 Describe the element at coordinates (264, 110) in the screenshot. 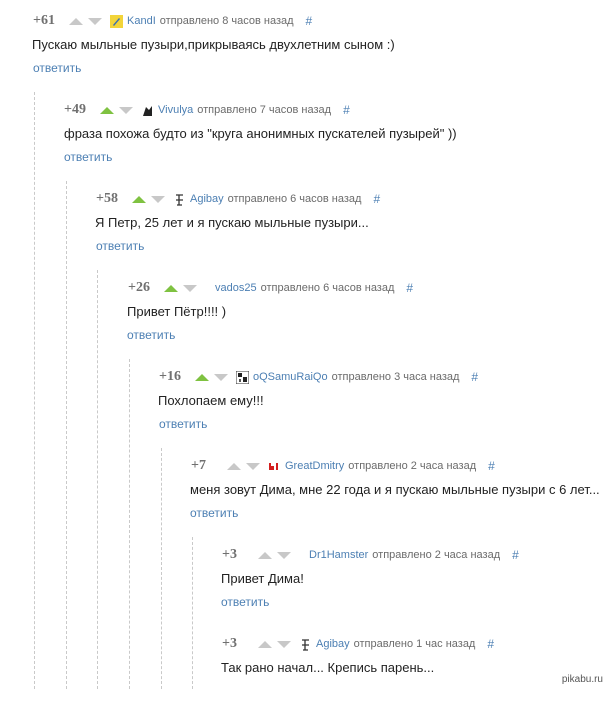

I see `comment-timestamp: отправлено 7 часов назад` at that location.